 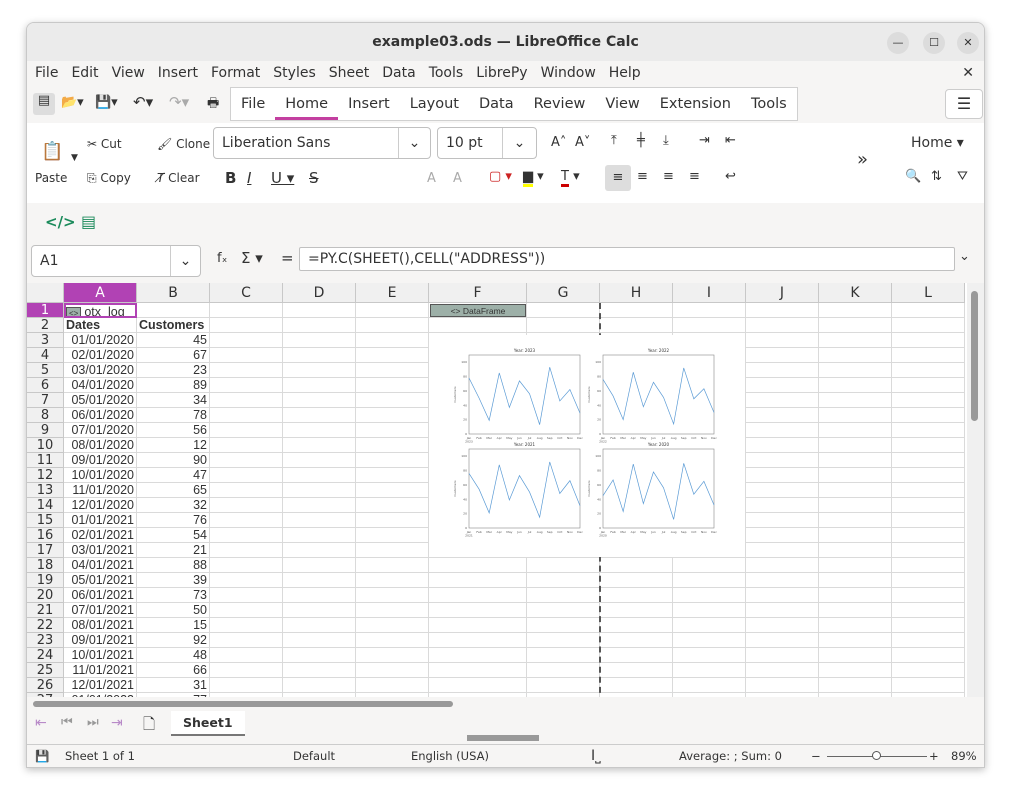 What do you see at coordinates (230, 178) in the screenshot?
I see `bold-icon: B` at bounding box center [230, 178].